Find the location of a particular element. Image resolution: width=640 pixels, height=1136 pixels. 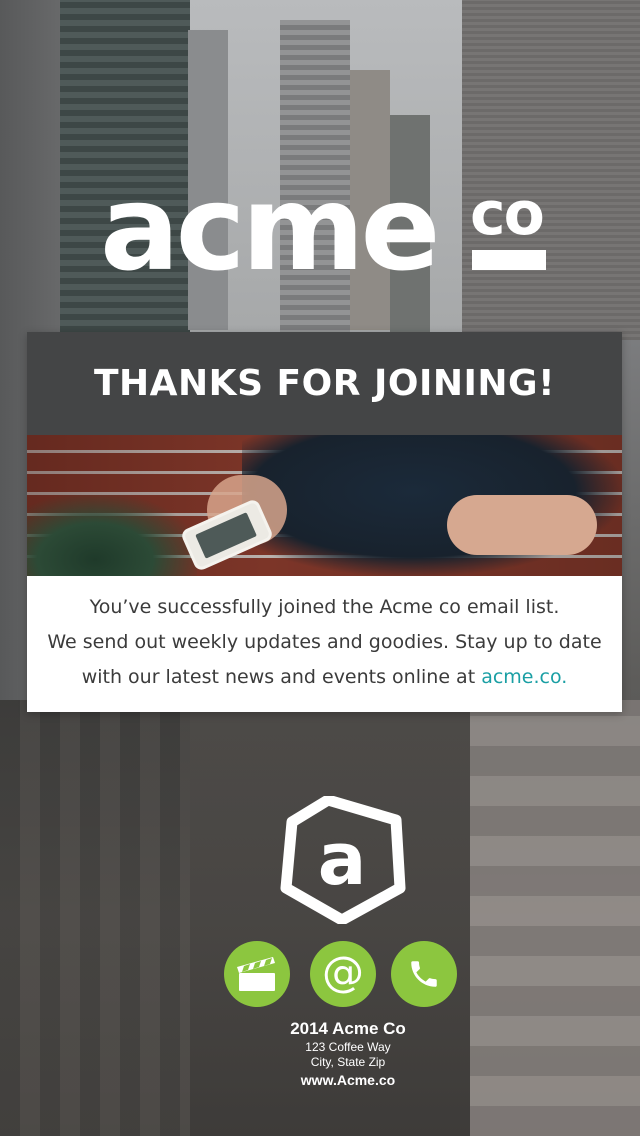

logo-underline-bar is located at coordinates (509, 260).